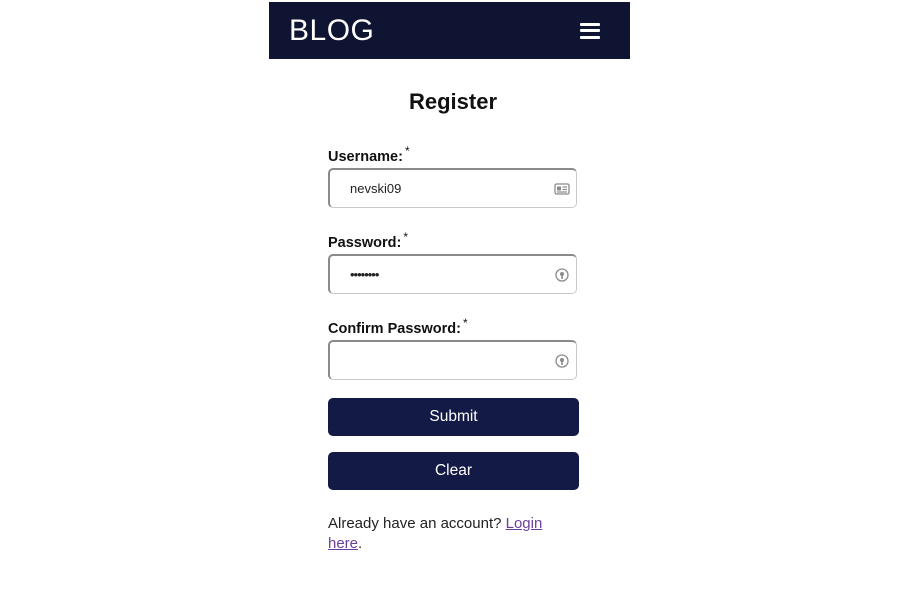  Describe the element at coordinates (369, 154) in the screenshot. I see `username-label: Username: *` at that location.